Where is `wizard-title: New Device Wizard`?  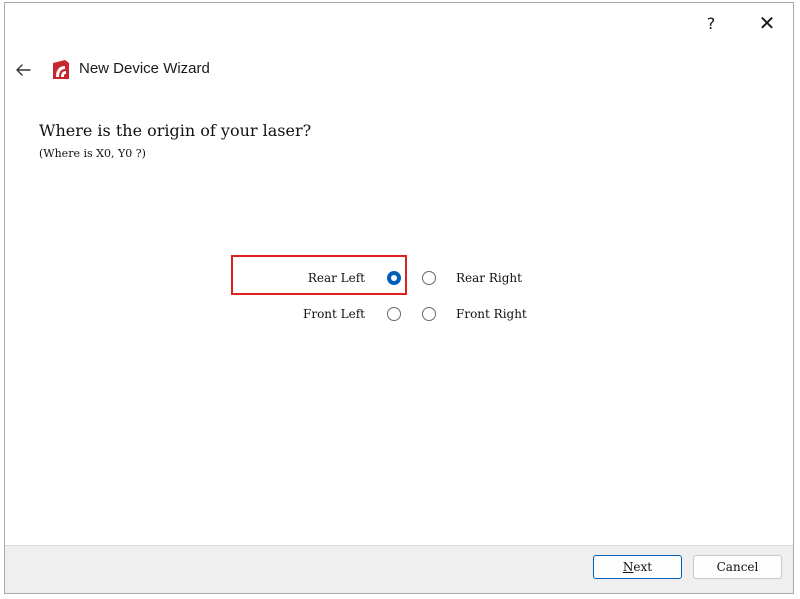 wizard-title: New Device Wizard is located at coordinates (144, 68).